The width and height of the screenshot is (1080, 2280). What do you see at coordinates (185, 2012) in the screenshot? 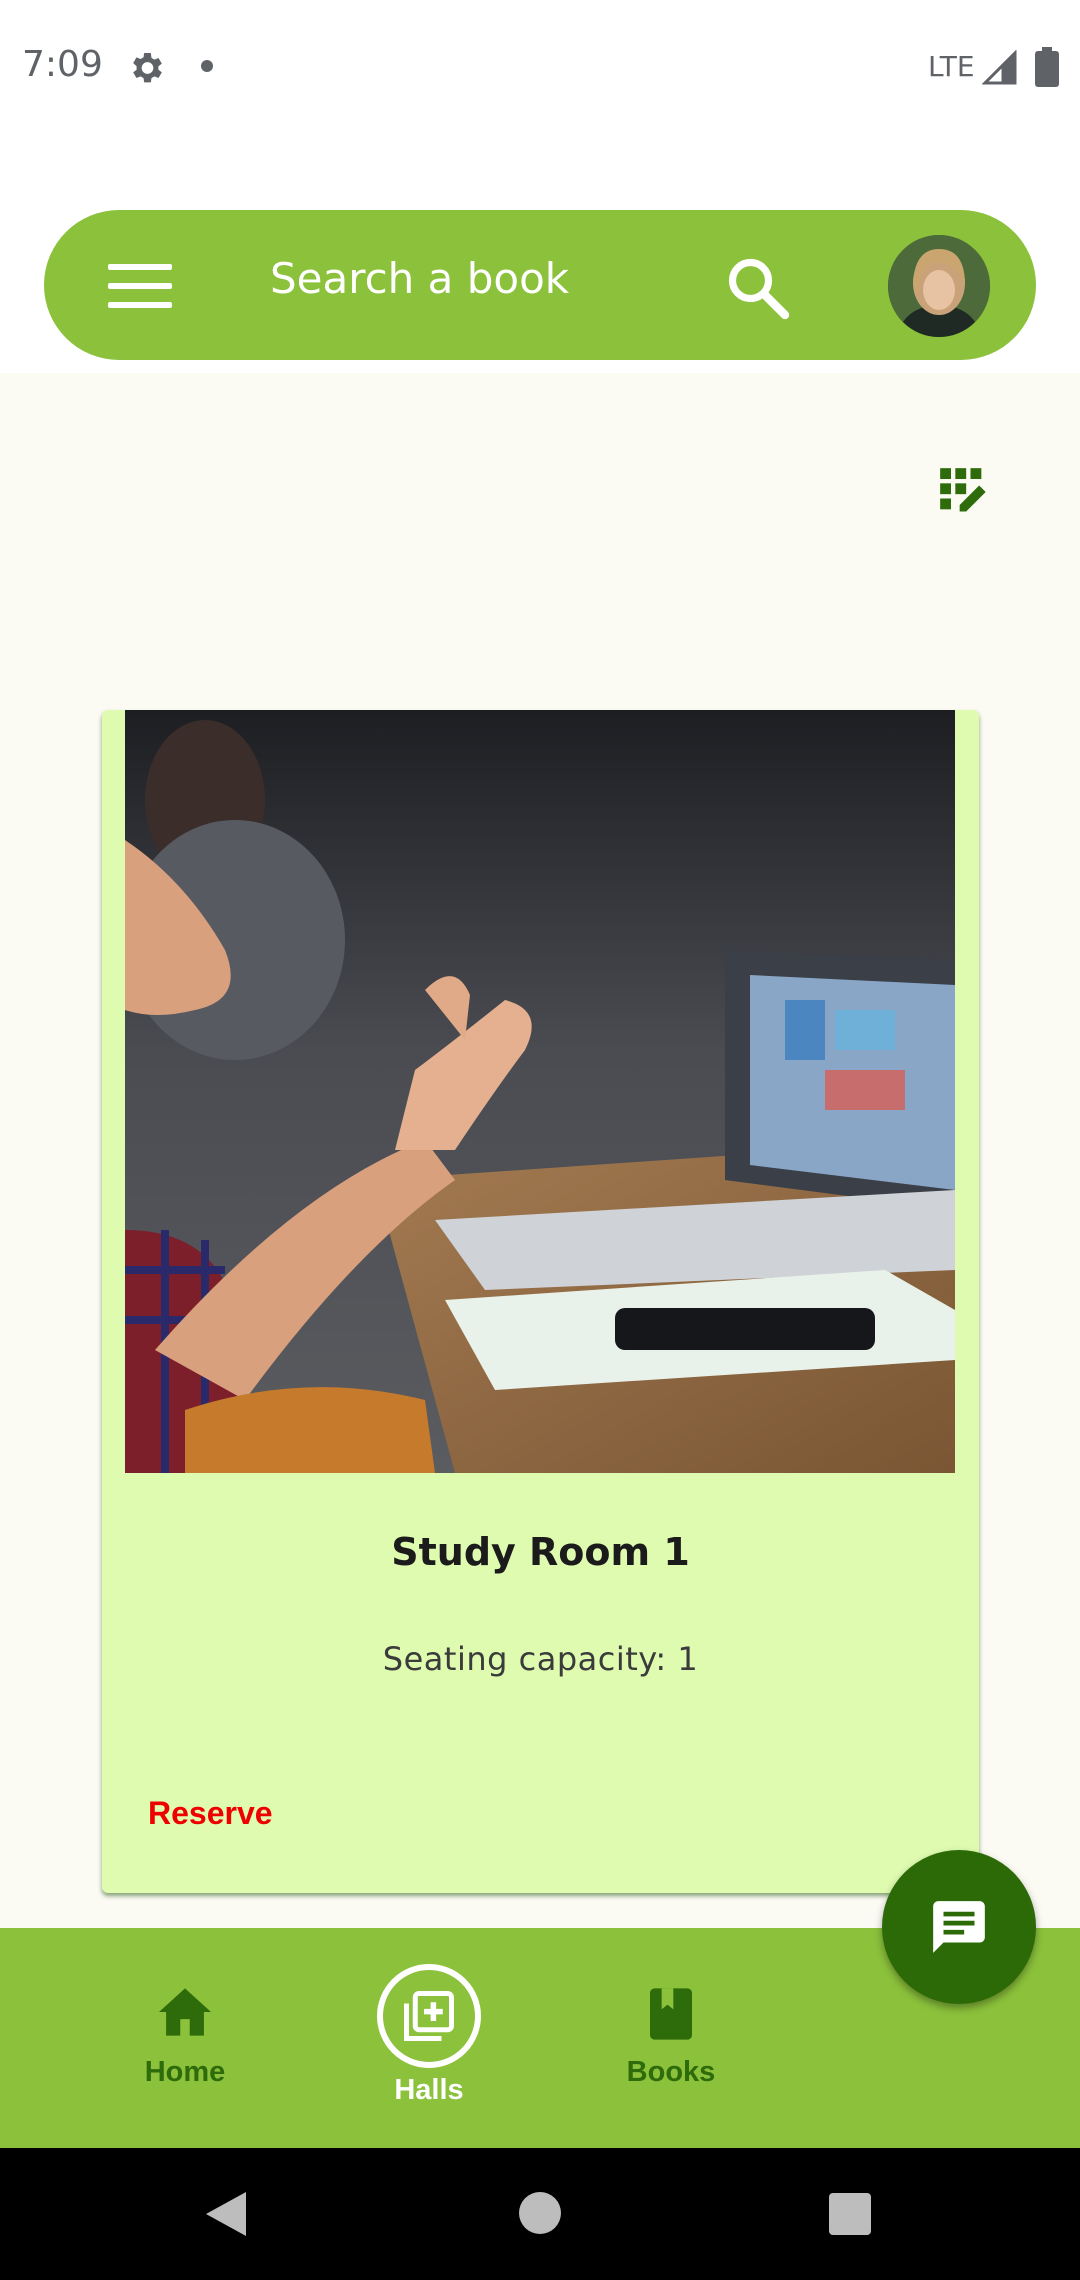
I see `home-icon` at bounding box center [185, 2012].